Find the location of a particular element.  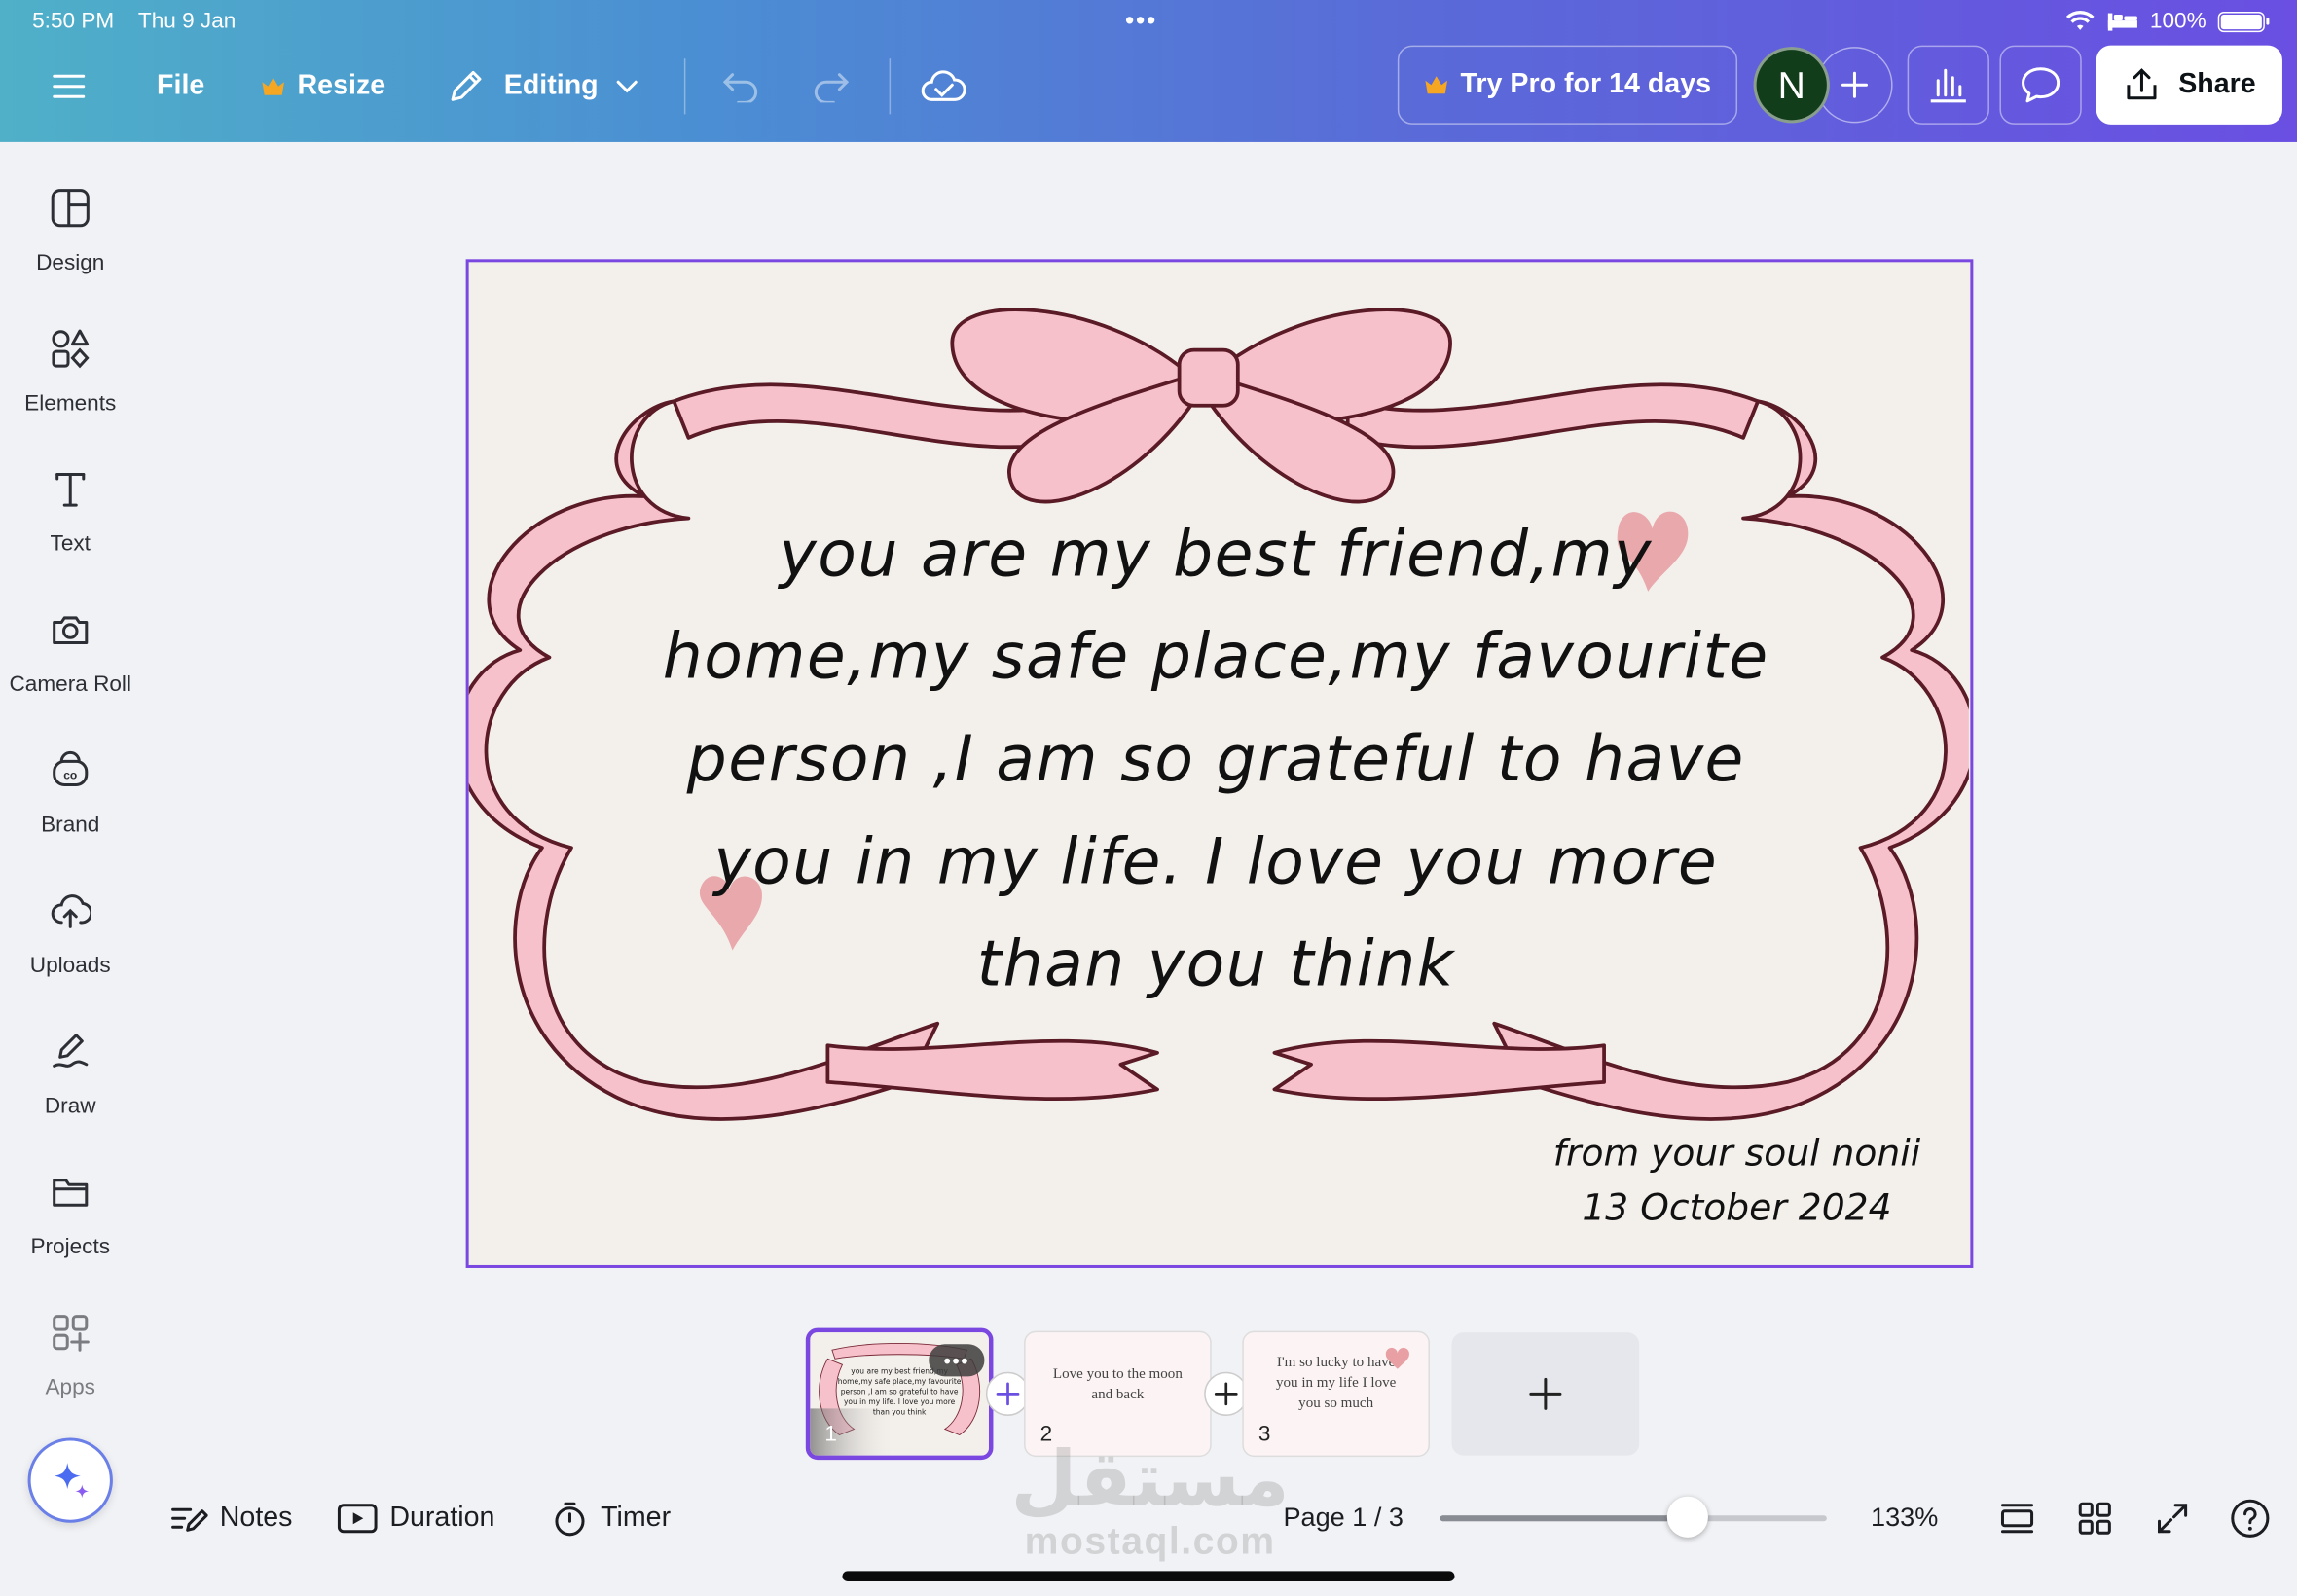

wifi-icon is located at coordinates (2079, 20).